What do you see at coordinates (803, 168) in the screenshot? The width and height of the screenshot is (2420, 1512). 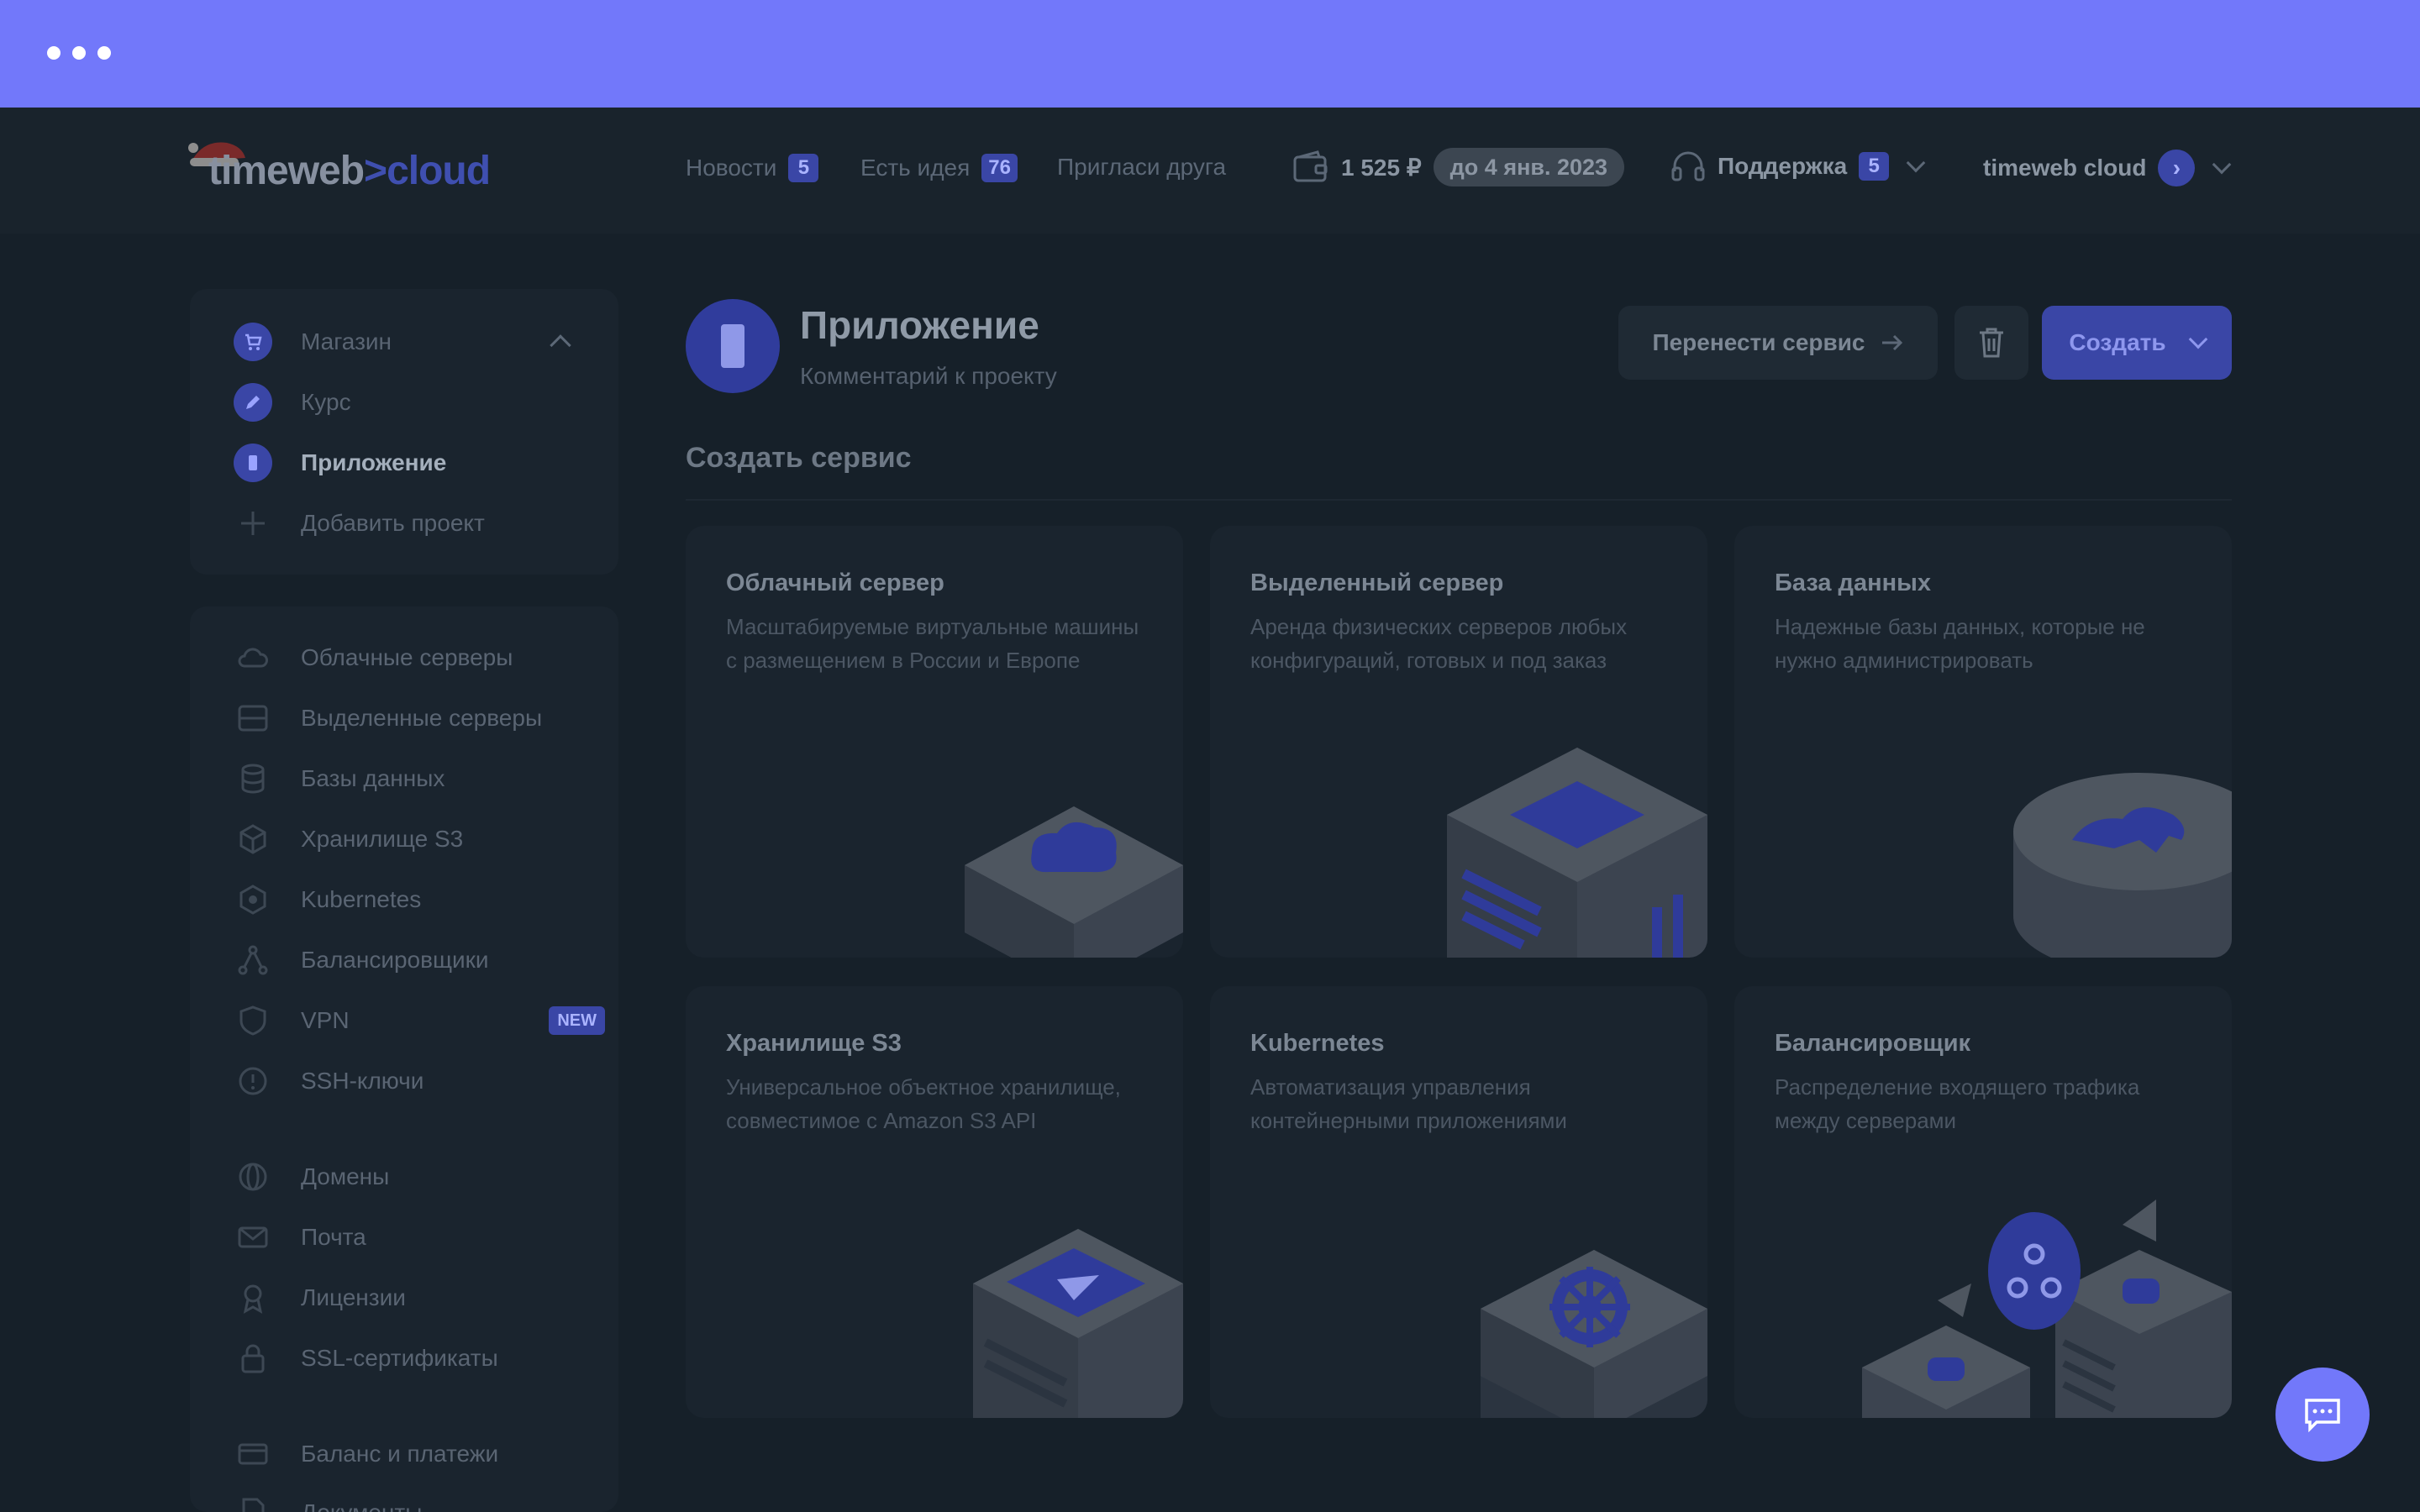 I see `news-count-badge: 5` at bounding box center [803, 168].